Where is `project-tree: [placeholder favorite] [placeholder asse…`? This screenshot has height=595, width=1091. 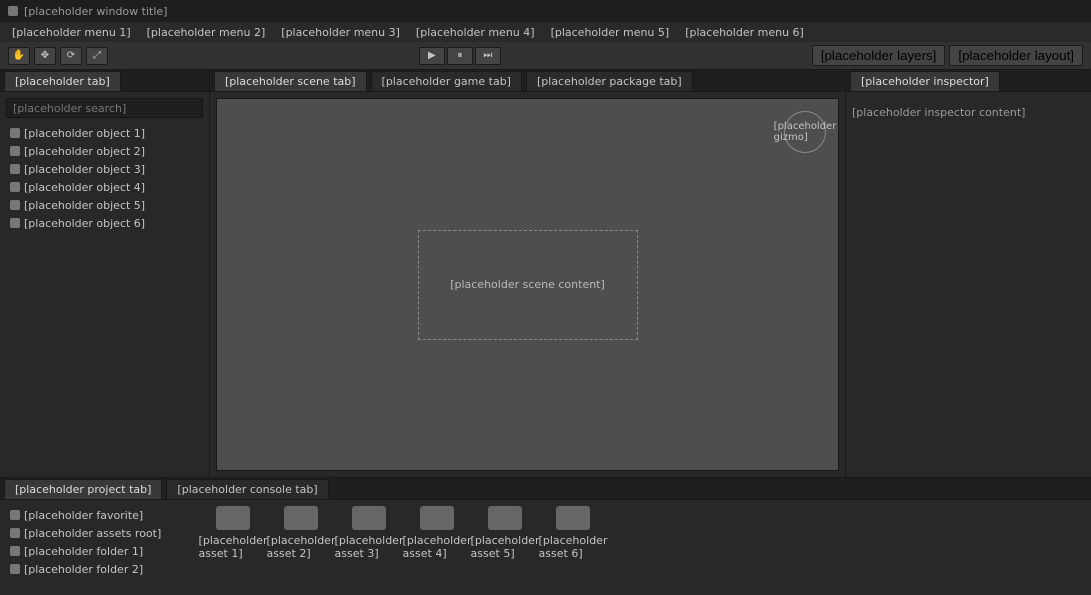
project-tree: [placeholder favorite] [placeholder asse… is located at coordinates (101, 547).